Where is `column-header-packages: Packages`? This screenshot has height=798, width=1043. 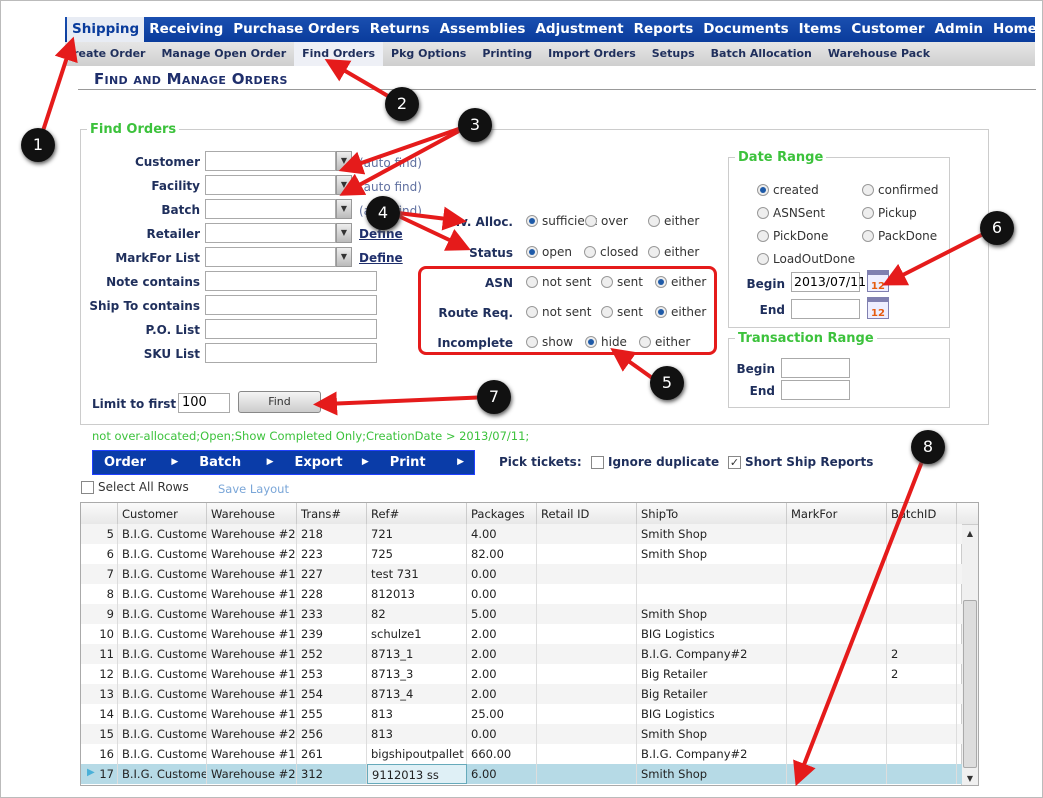 column-header-packages: Packages is located at coordinates (502, 514).